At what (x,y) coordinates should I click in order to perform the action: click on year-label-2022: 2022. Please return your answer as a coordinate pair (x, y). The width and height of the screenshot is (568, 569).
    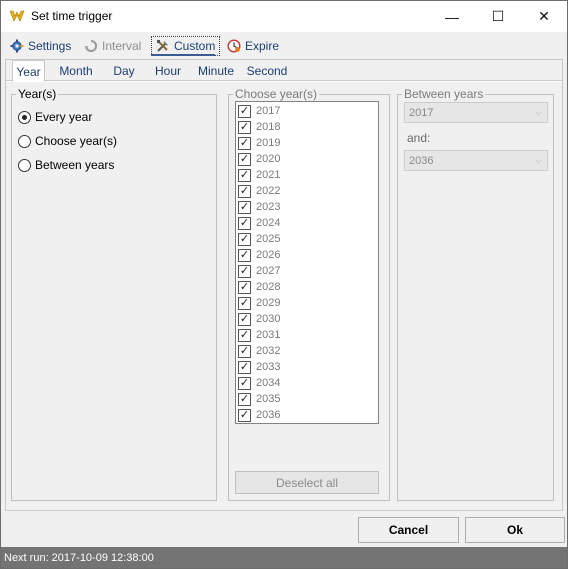
    Looking at the image, I should click on (268, 191).